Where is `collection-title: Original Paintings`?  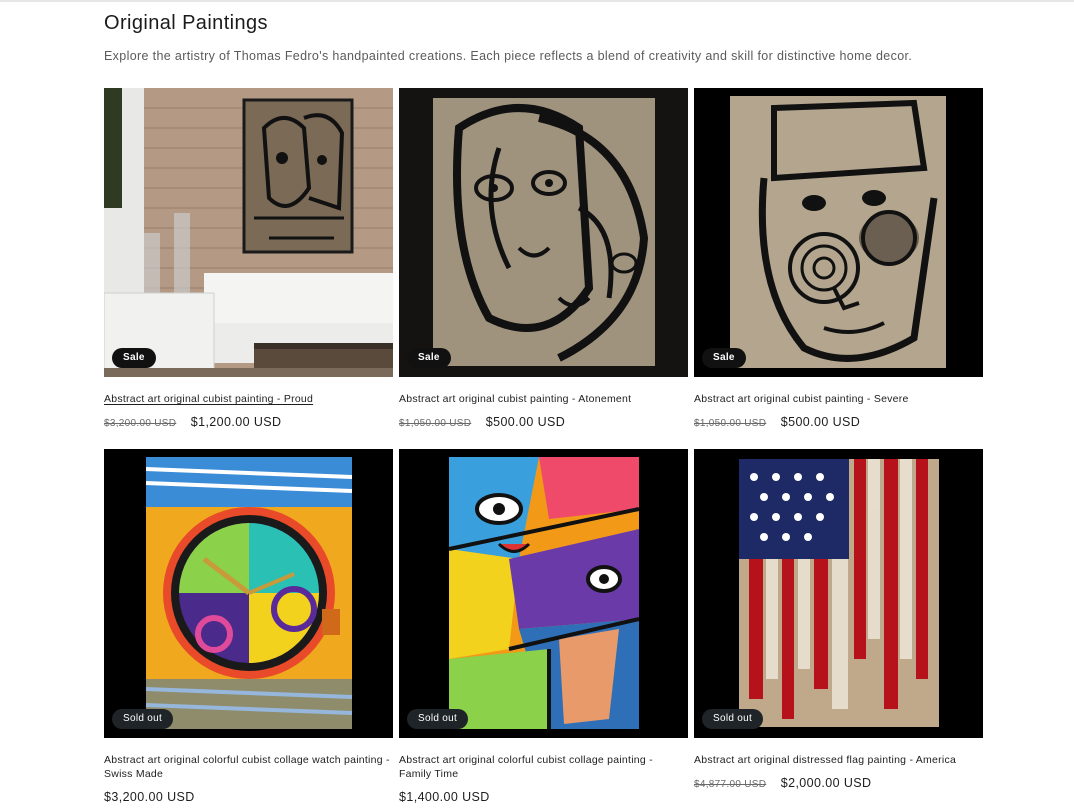
collection-title: Original Paintings is located at coordinates (186, 23).